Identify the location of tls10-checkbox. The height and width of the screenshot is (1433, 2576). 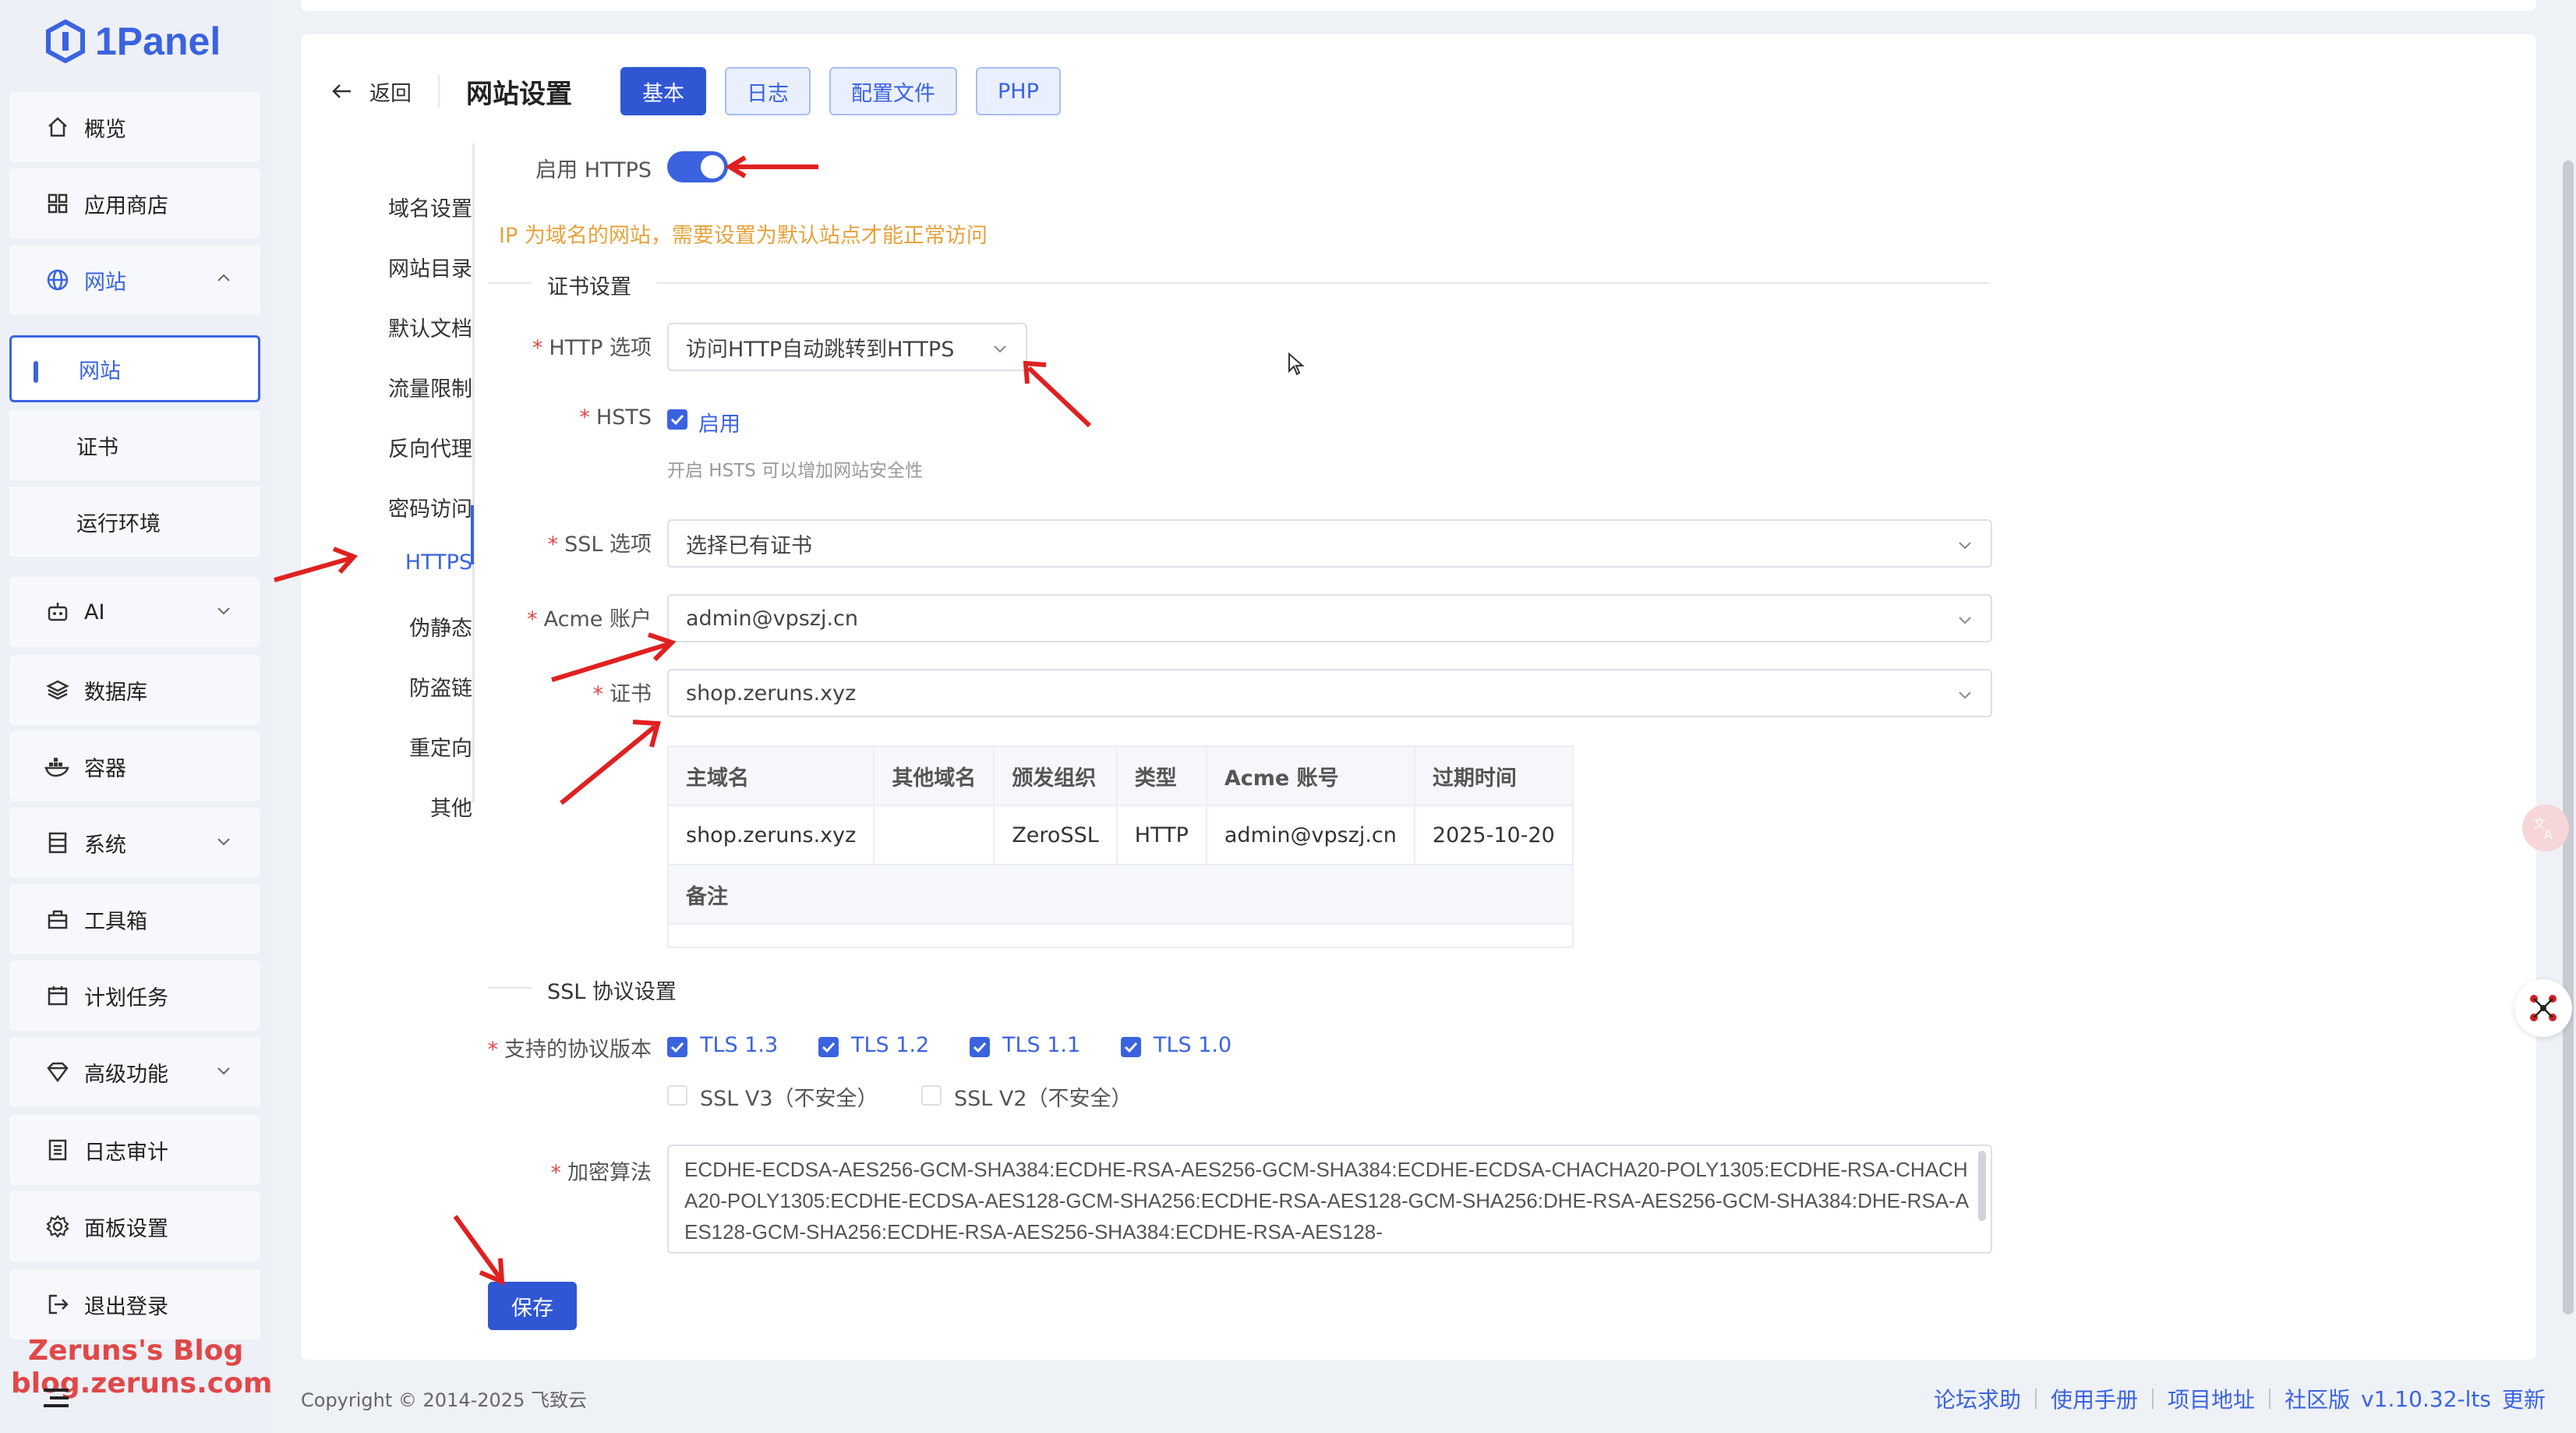
(1131, 1047).